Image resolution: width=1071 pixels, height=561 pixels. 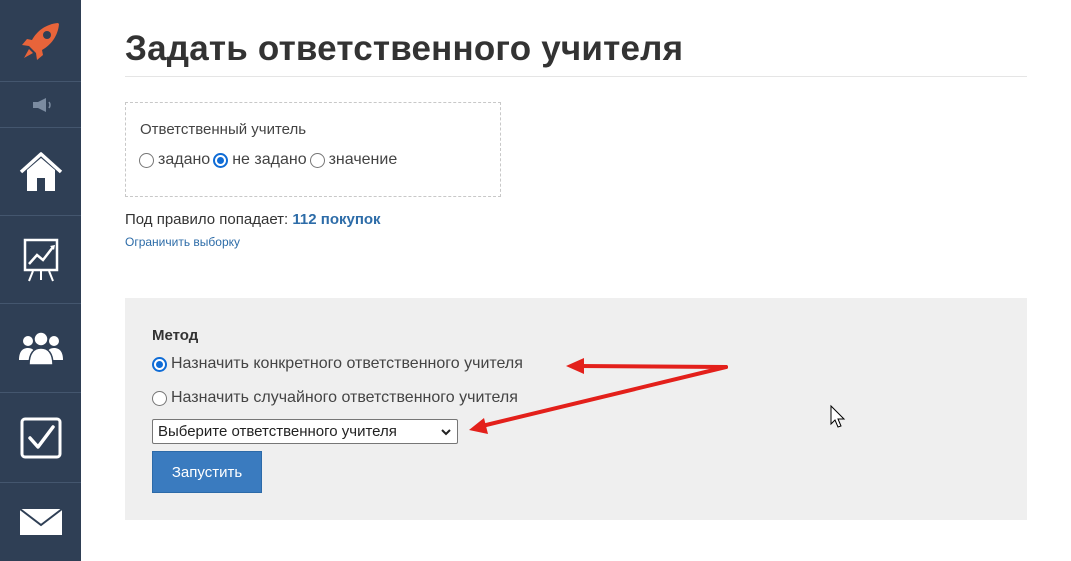 I want to click on megaphone-icon, so click(x=41, y=104).